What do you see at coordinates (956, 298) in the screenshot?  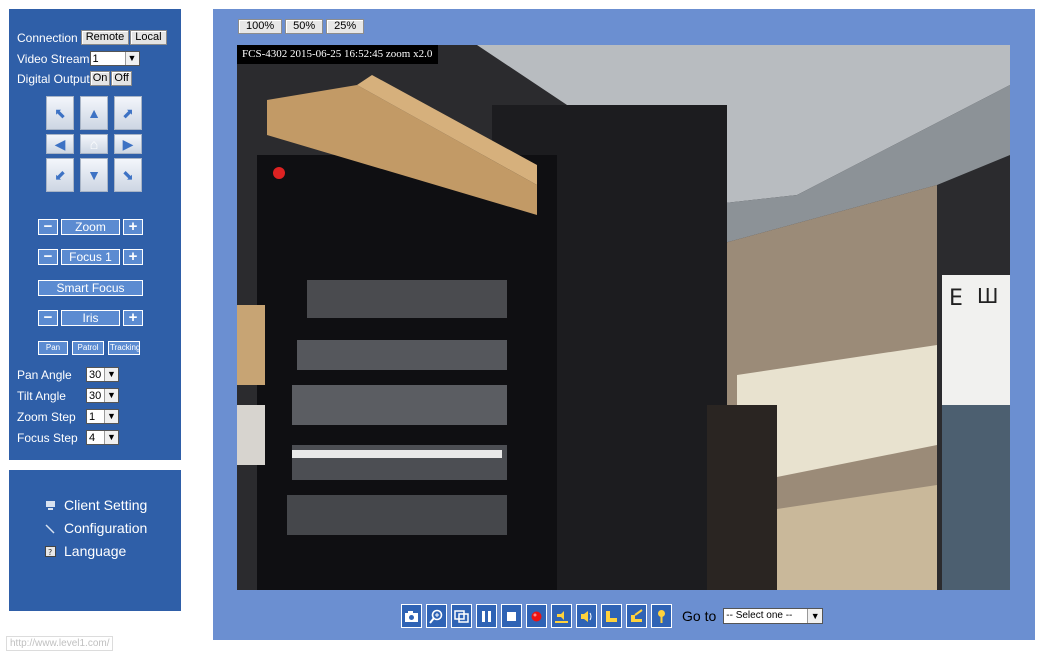 I see `svg-text: E` at bounding box center [956, 298].